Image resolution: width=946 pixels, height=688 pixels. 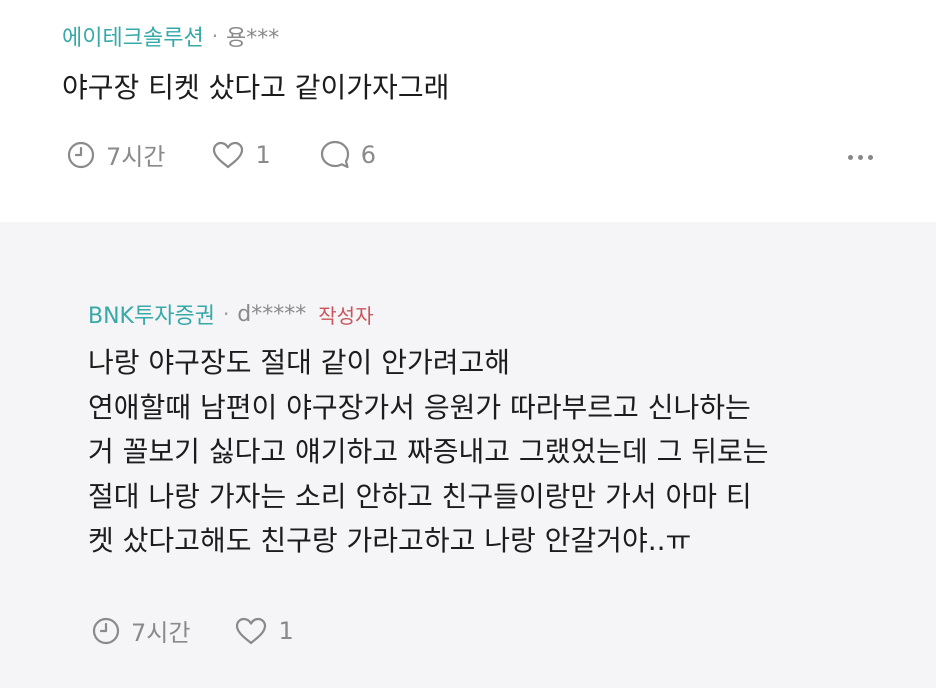 I want to click on comment-reply-button: 6, so click(x=347, y=155).